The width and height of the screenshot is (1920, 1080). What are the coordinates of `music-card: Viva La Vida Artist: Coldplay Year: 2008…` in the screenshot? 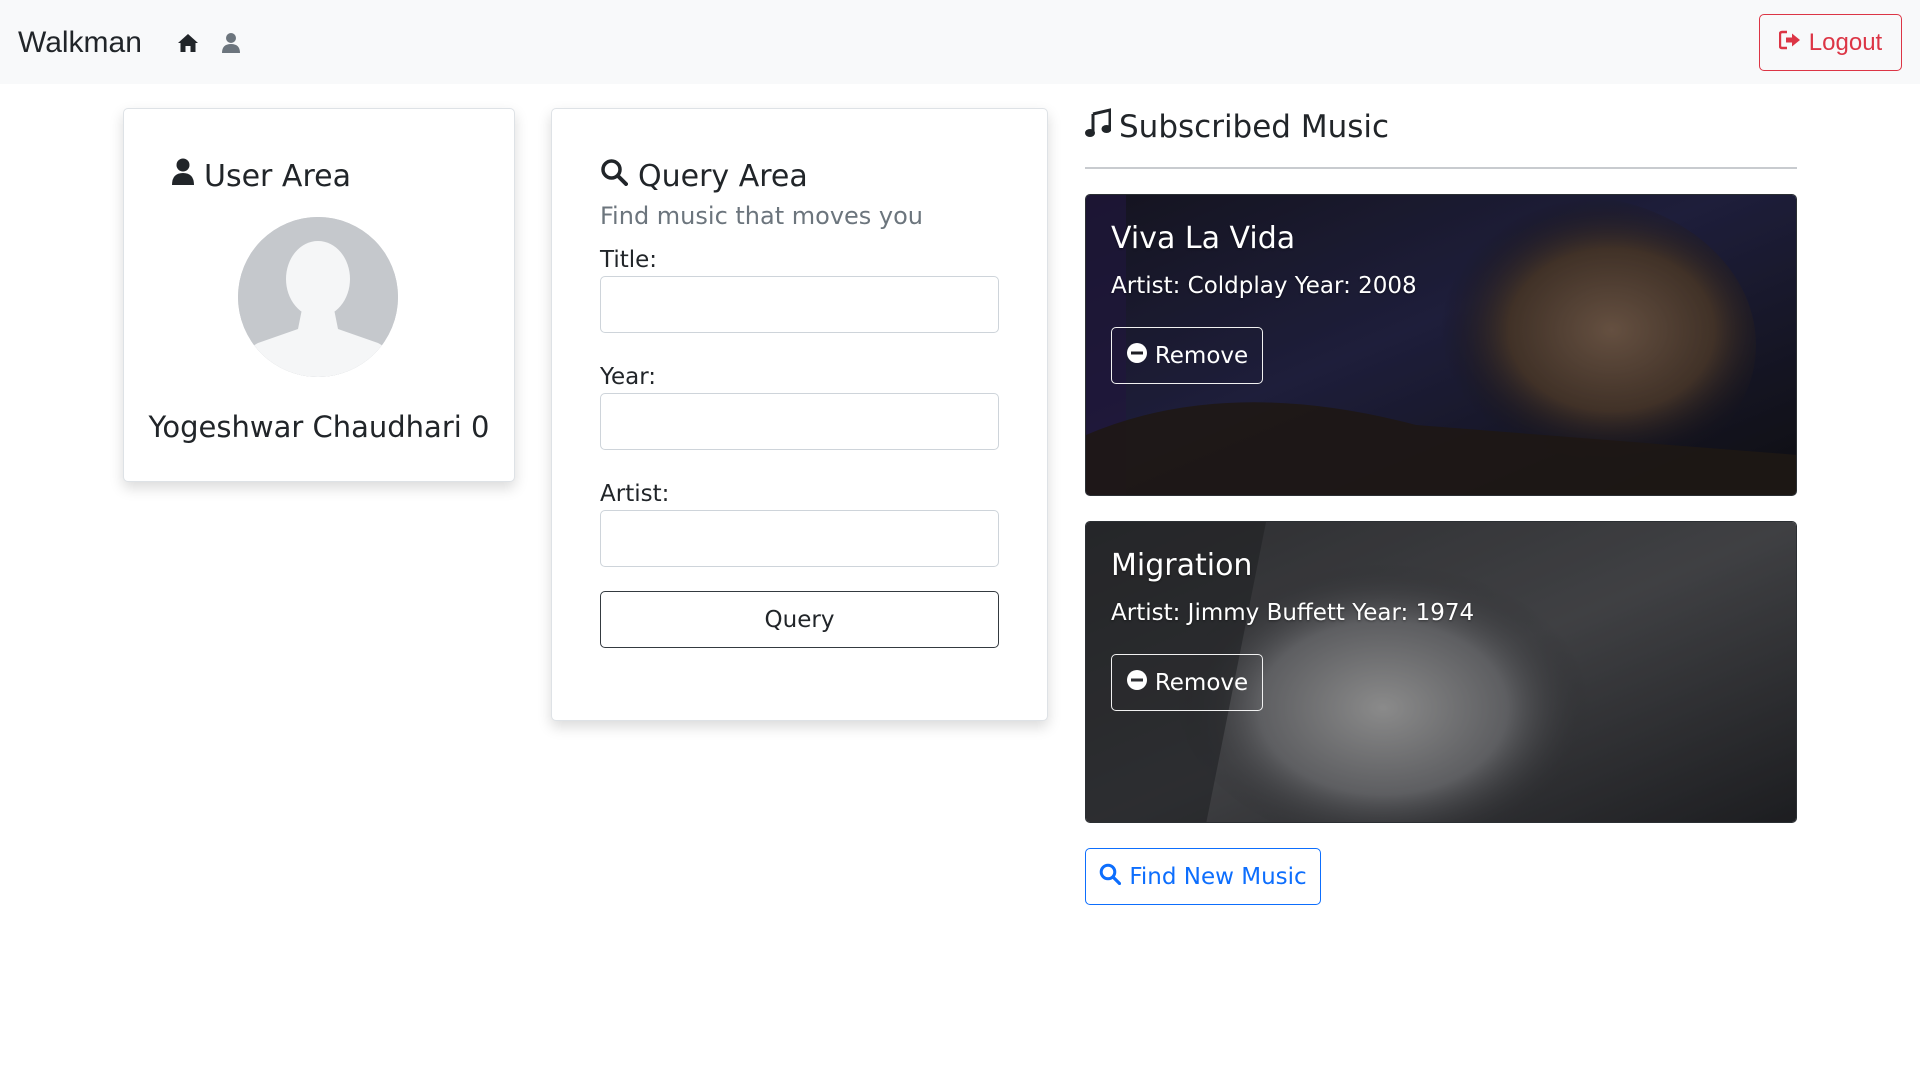 It's located at (1441, 345).